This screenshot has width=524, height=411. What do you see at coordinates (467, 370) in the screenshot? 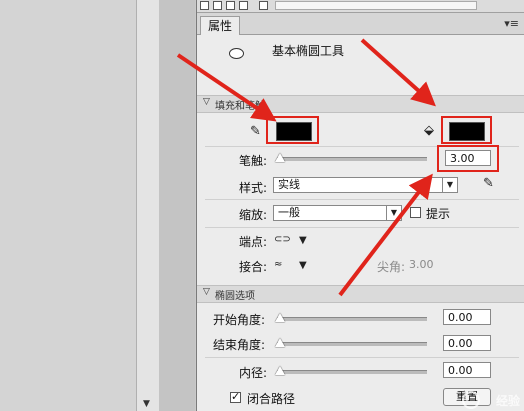
I see `inner-radius-input: 0.00` at bounding box center [467, 370].